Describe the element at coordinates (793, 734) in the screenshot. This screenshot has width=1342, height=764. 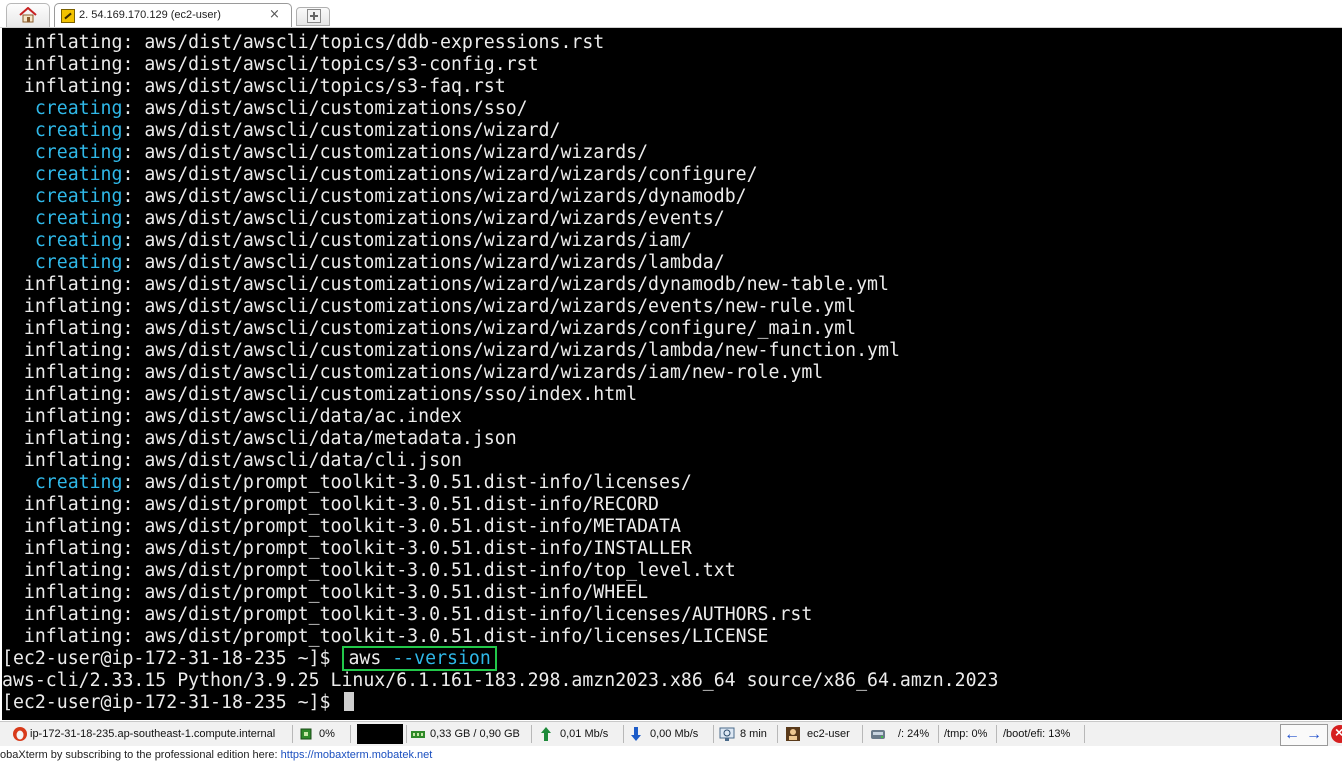
I see `user-icon` at that location.